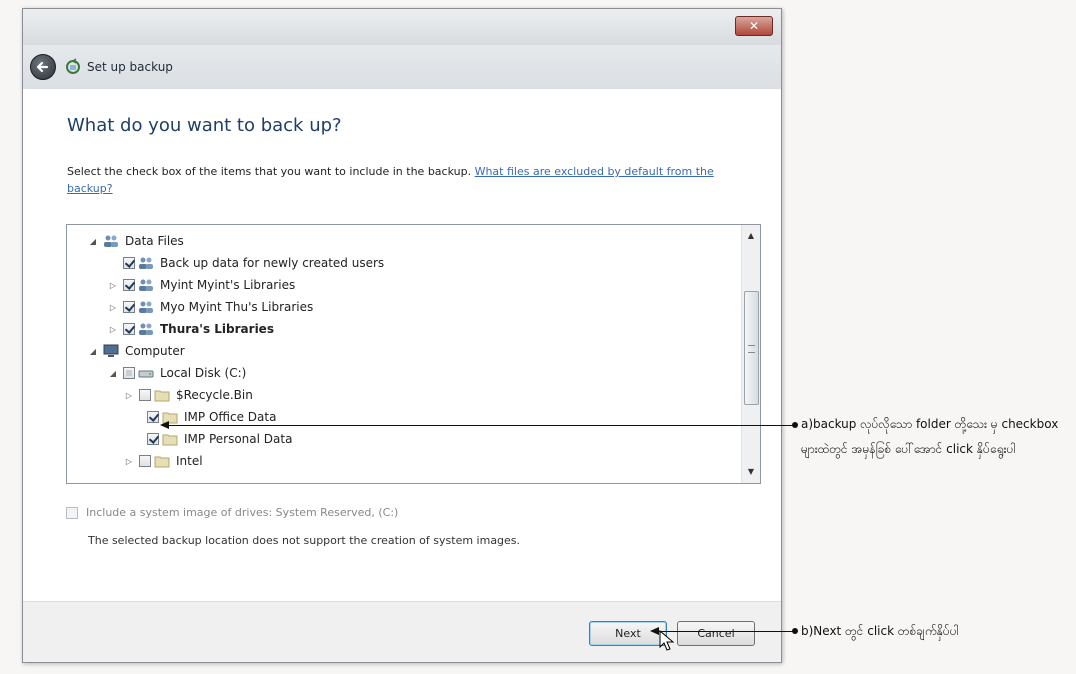  What do you see at coordinates (726, 631) in the screenshot?
I see `annotation-b-line` at bounding box center [726, 631].